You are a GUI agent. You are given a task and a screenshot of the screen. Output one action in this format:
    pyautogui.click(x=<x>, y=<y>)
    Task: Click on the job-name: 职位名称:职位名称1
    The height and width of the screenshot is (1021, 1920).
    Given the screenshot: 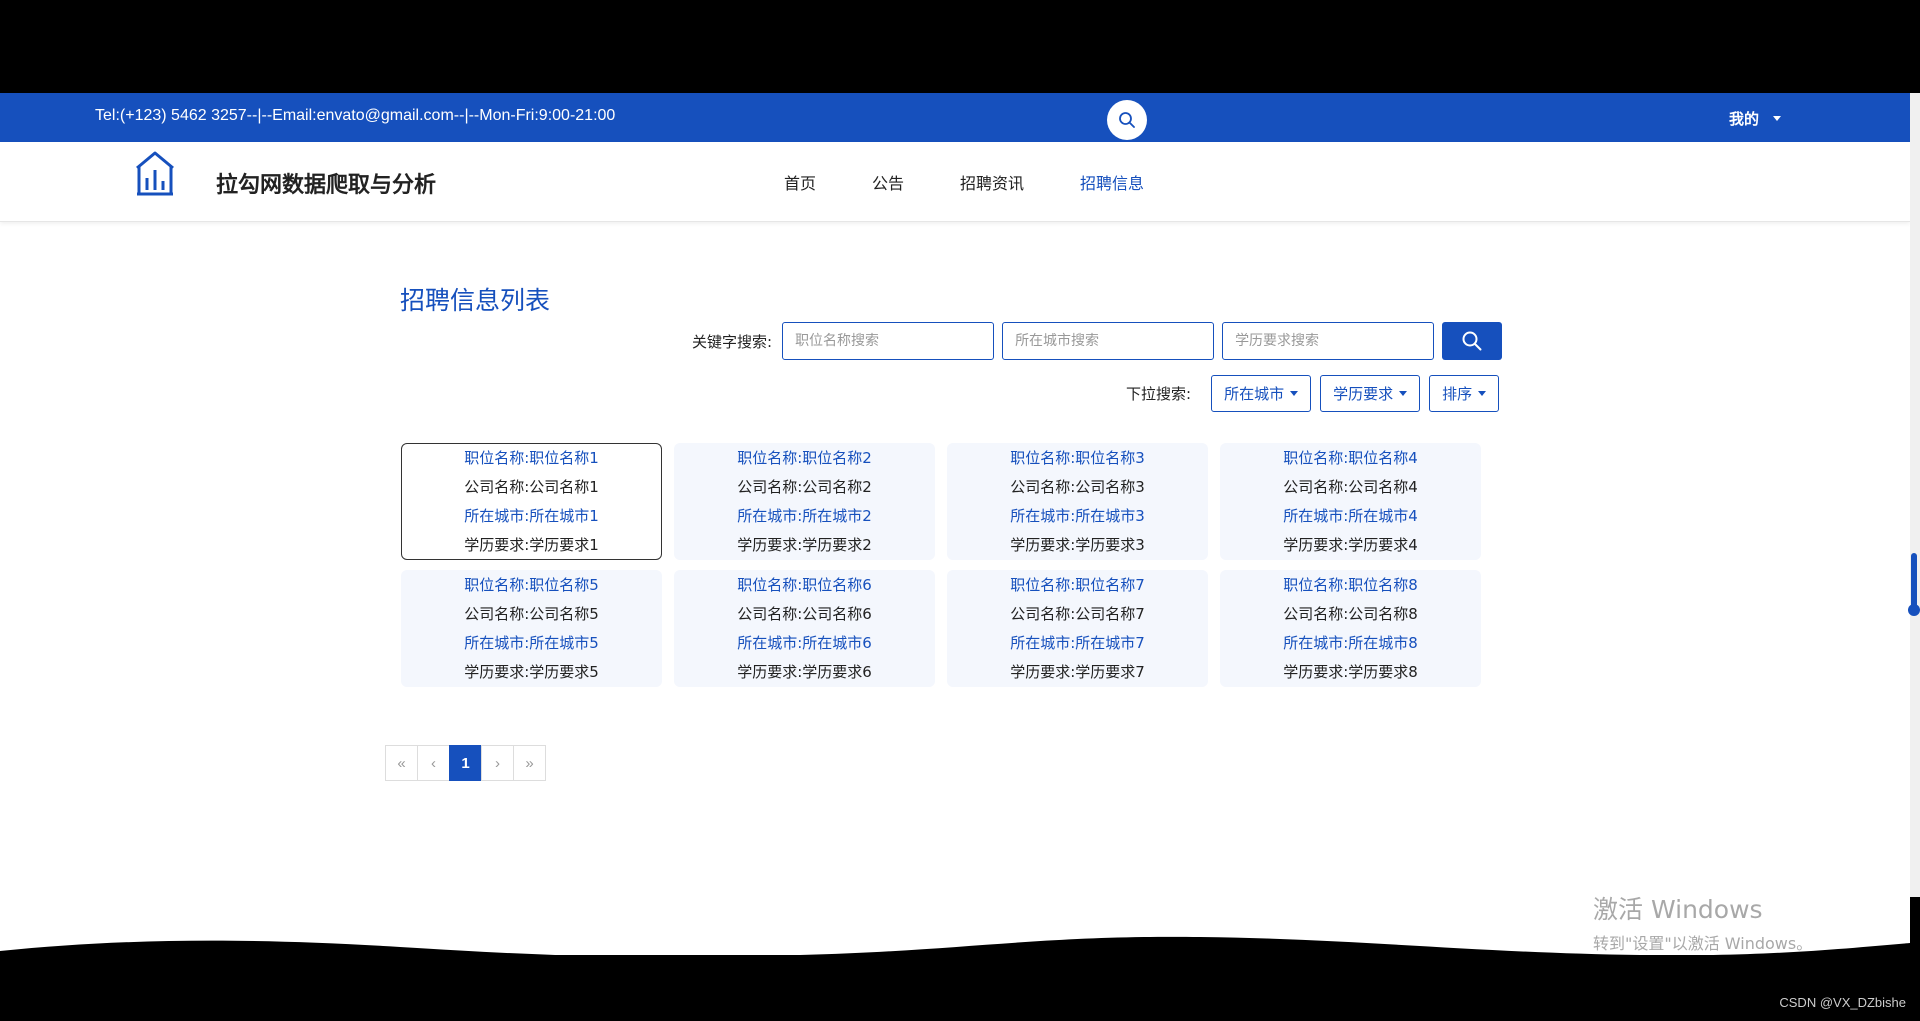 What is the action you would take?
    pyautogui.click(x=531, y=457)
    